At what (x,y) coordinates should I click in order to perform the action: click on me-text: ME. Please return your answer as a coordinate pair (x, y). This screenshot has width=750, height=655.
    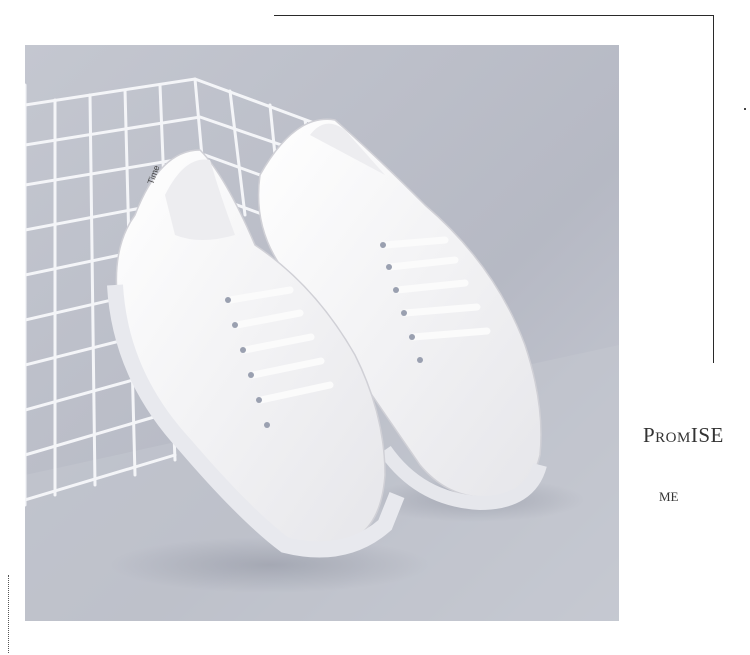
    Looking at the image, I should click on (669, 496).